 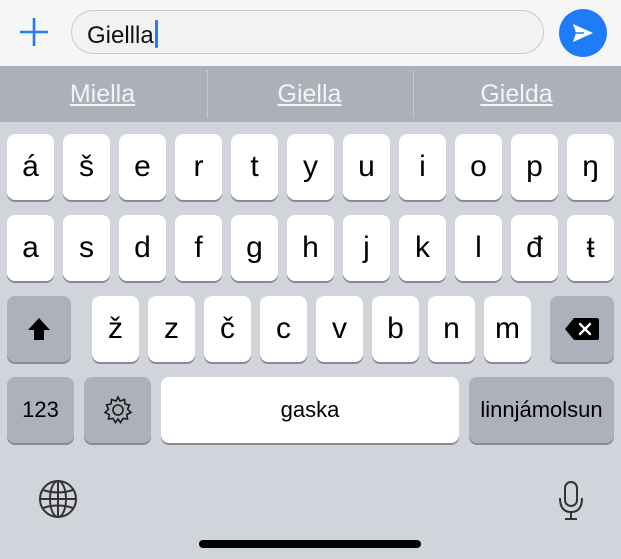 I want to click on key-e: e, so click(x=142, y=167).